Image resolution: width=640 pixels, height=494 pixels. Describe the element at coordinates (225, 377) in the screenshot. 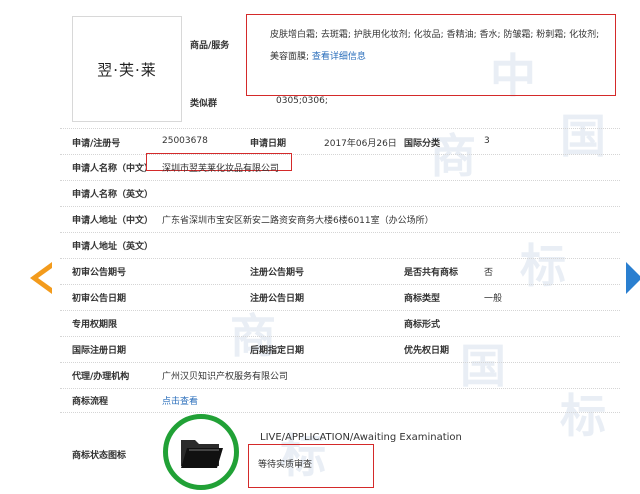

I see `agent-value: 广州汉贝知识产权服务有限公司` at that location.